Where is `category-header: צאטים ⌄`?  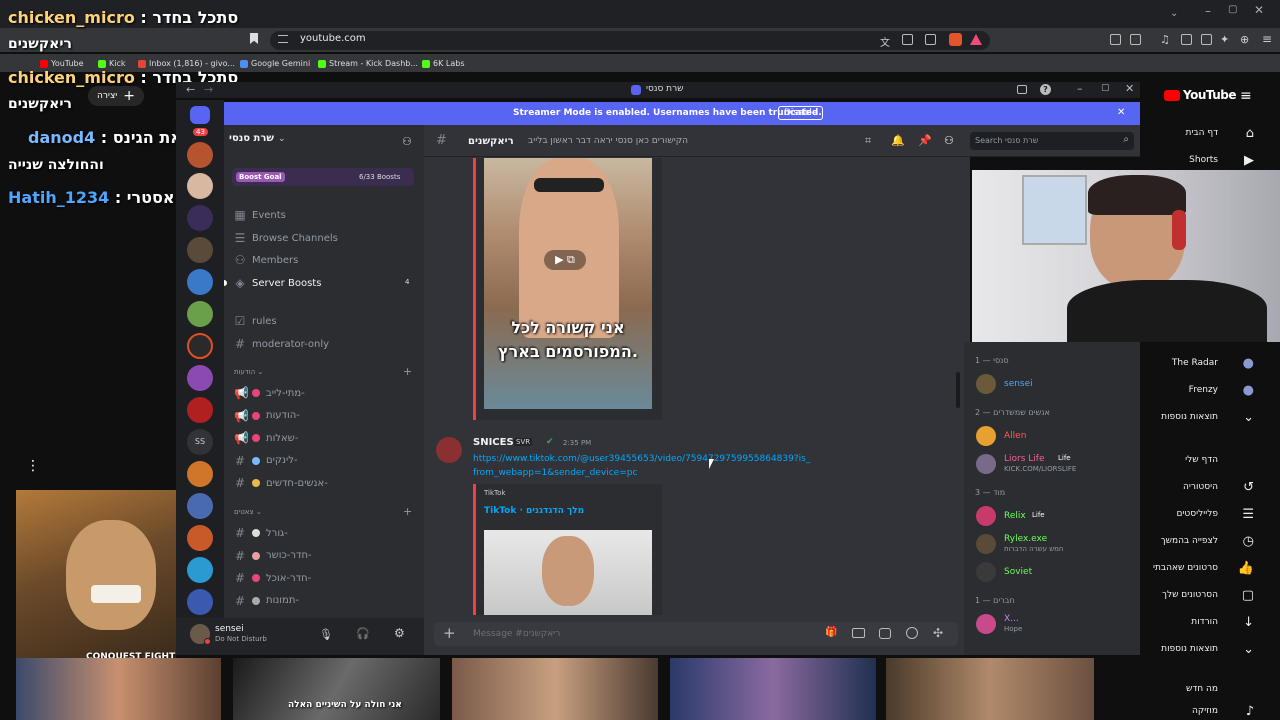 category-header: צאטים ⌄ is located at coordinates (248, 512).